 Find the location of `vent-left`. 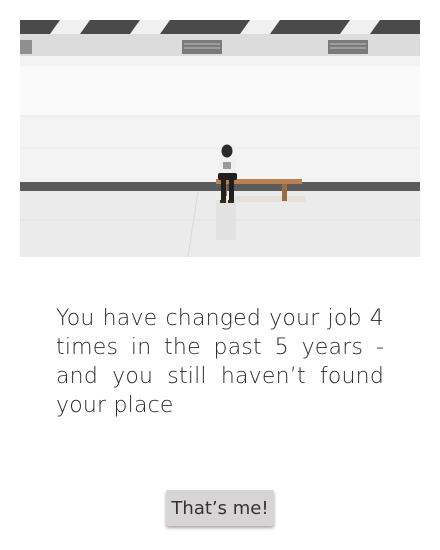

vent-left is located at coordinates (26, 47).